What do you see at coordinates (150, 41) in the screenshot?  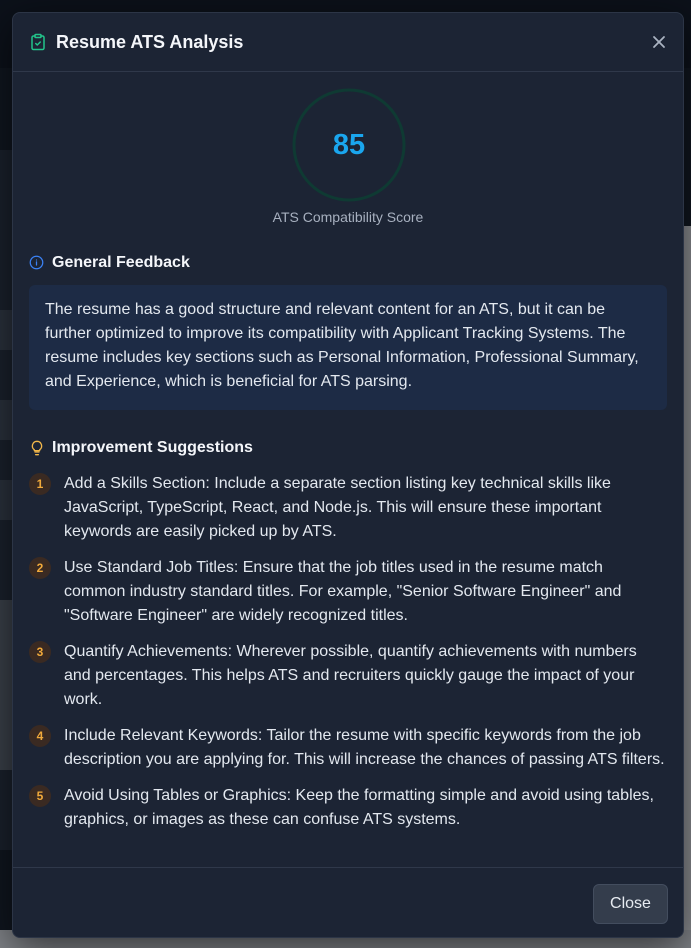 I see `modal-title: Resume ATS Analysis` at bounding box center [150, 41].